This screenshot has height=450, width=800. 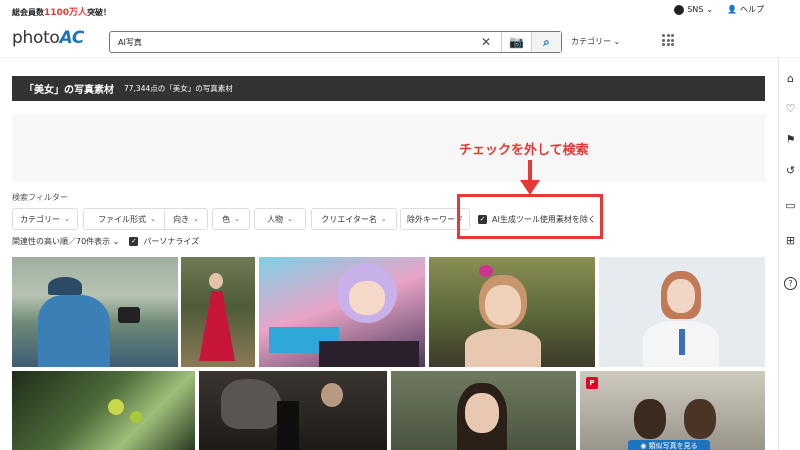 What do you see at coordinates (516, 42) in the screenshot?
I see `camera-icon: 📷` at bounding box center [516, 42].